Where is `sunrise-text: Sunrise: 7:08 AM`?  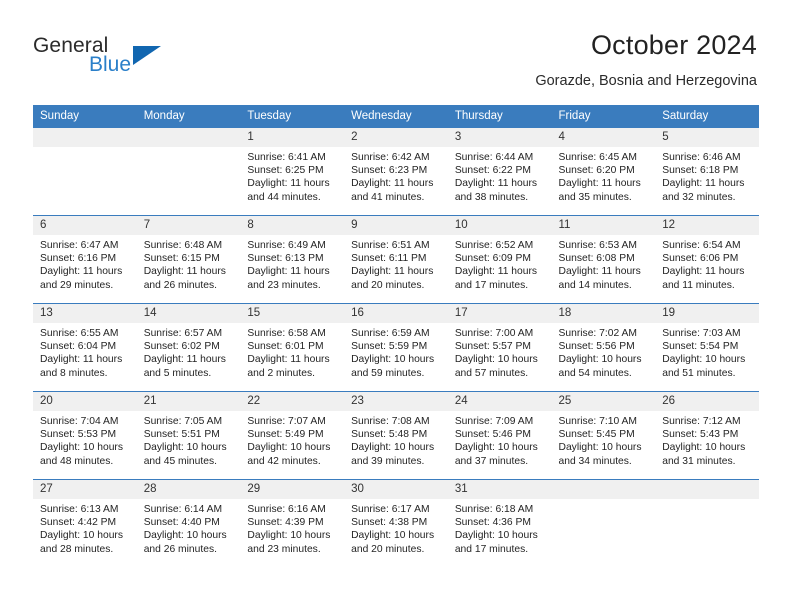
sunrise-text: Sunrise: 7:08 AM is located at coordinates (390, 421).